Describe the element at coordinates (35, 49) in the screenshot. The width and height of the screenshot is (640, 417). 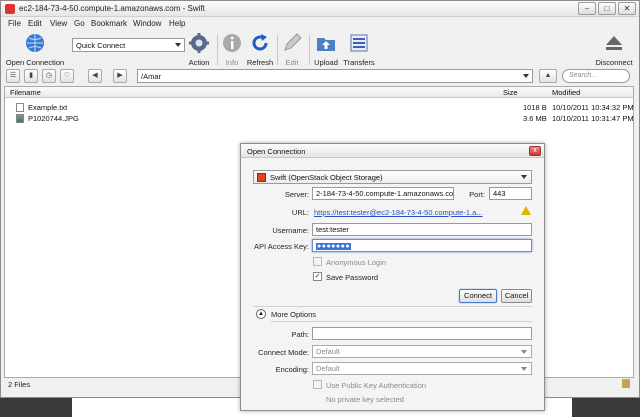
I see `open-connection-button: Open Connection` at that location.